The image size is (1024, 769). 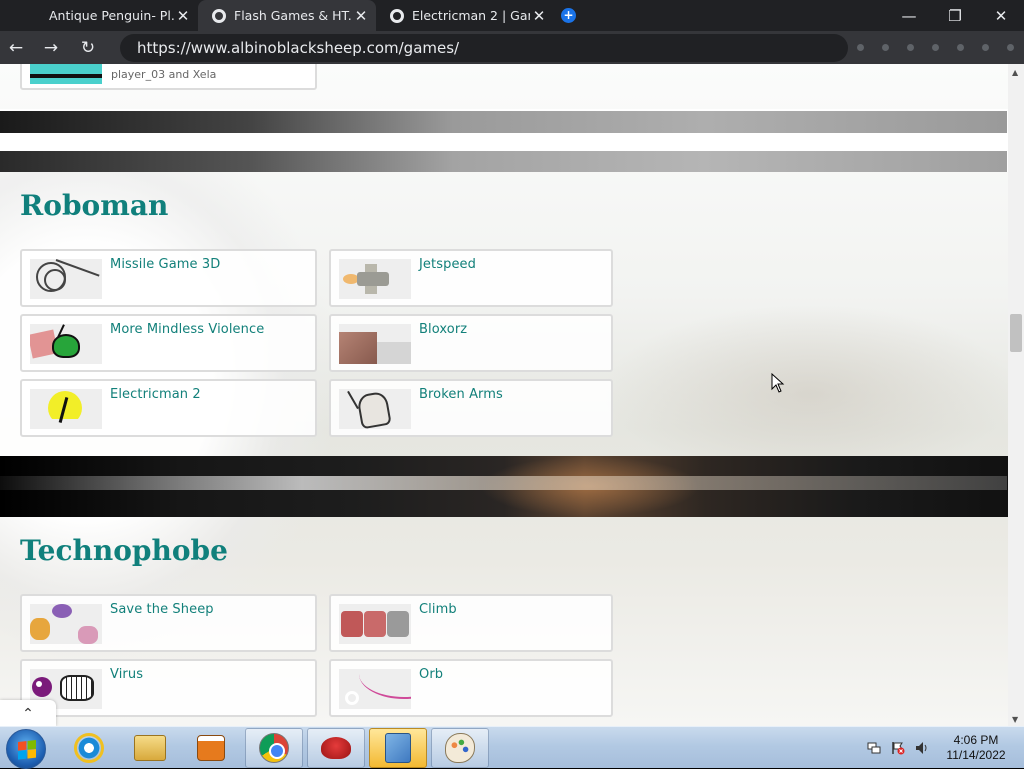 I want to click on game-link: Electricman 2, so click(x=155, y=394).